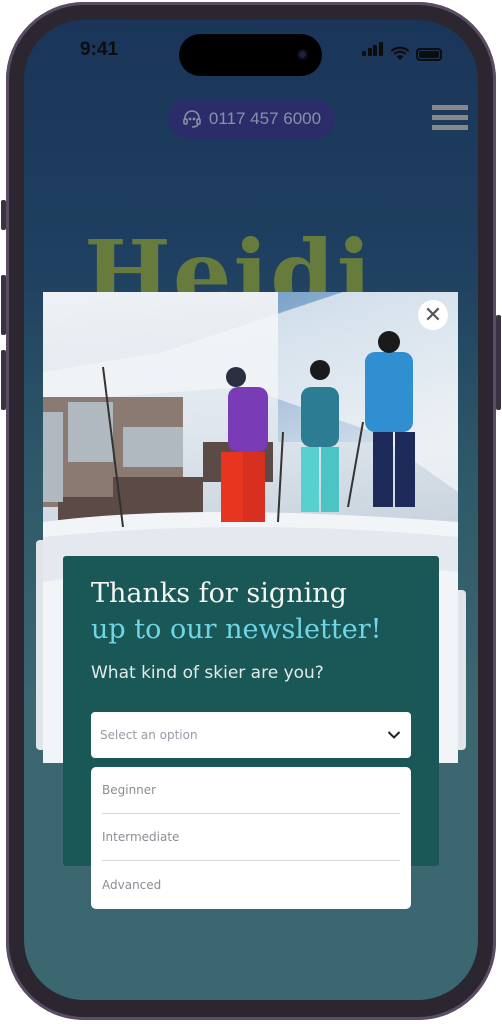 This screenshot has width=502, height=1024. What do you see at coordinates (236, 612) in the screenshot?
I see `modal-title: Thanks for signing up to our newsletter!` at bounding box center [236, 612].